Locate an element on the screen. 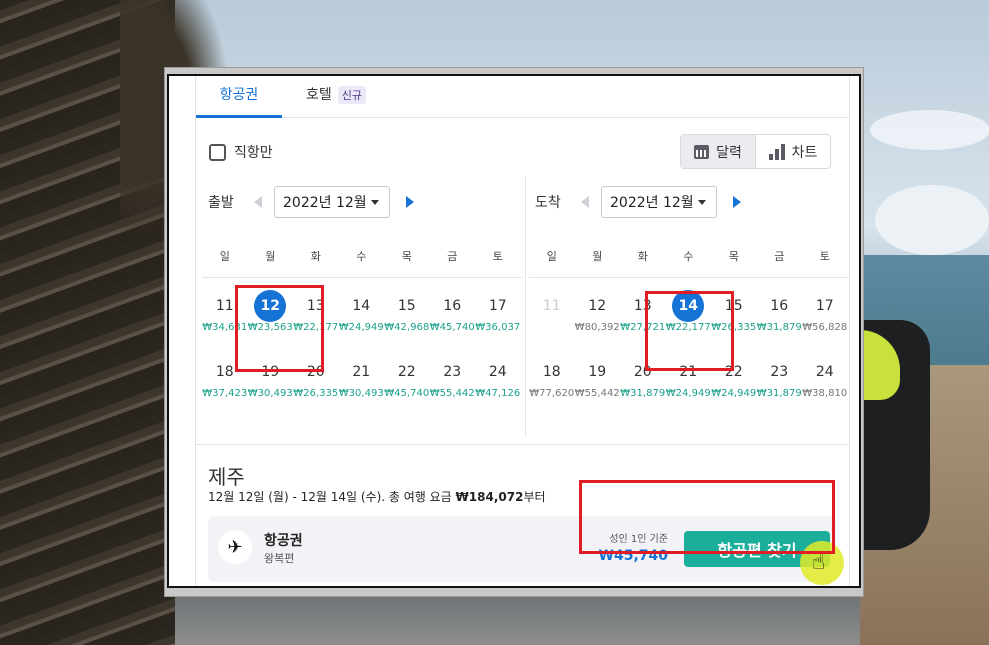 The width and height of the screenshot is (989, 645). summary-divider is located at coordinates (522, 444).